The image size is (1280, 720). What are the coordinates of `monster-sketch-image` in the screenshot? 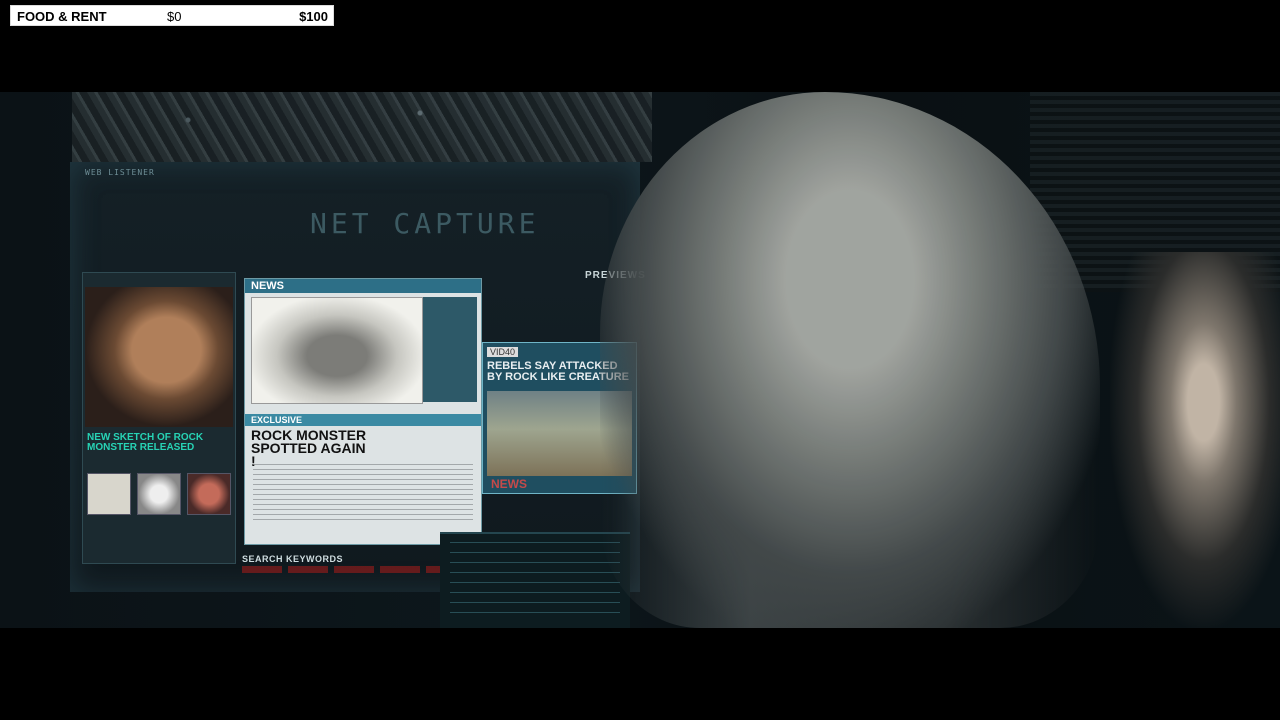 It's located at (337, 350).